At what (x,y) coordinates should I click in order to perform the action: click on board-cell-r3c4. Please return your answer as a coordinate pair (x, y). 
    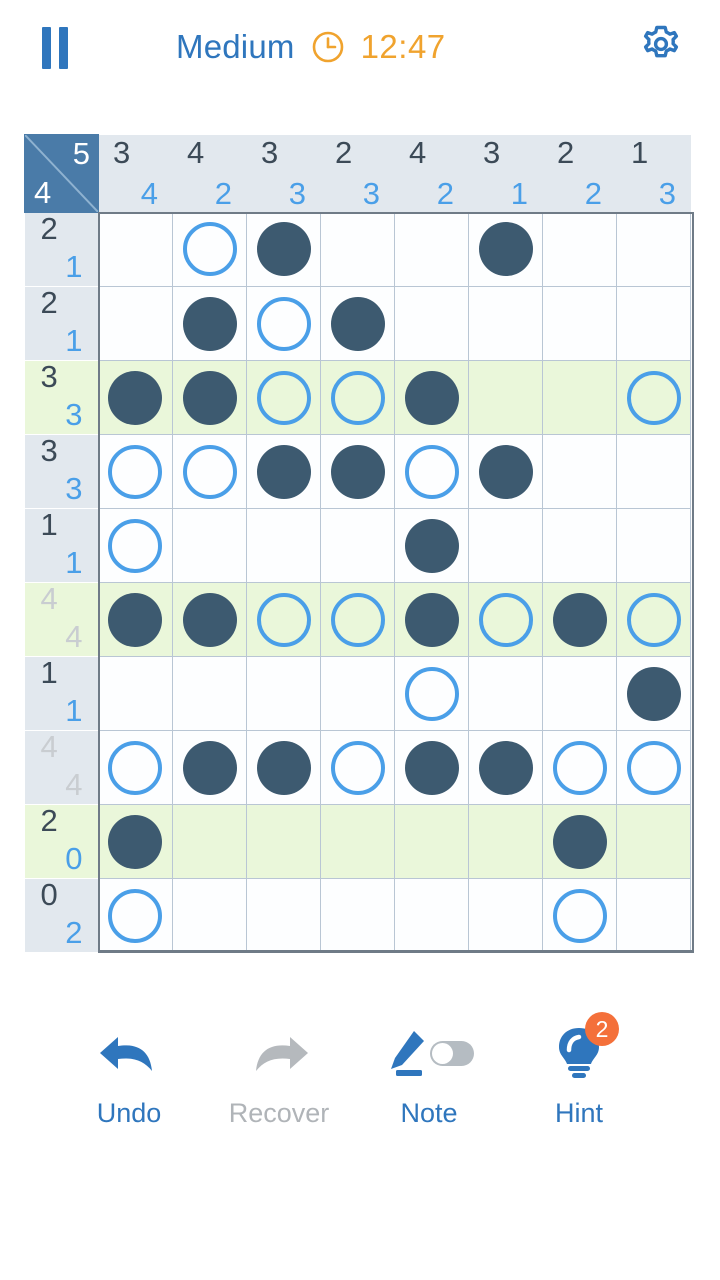
    Looking at the image, I should click on (357, 397).